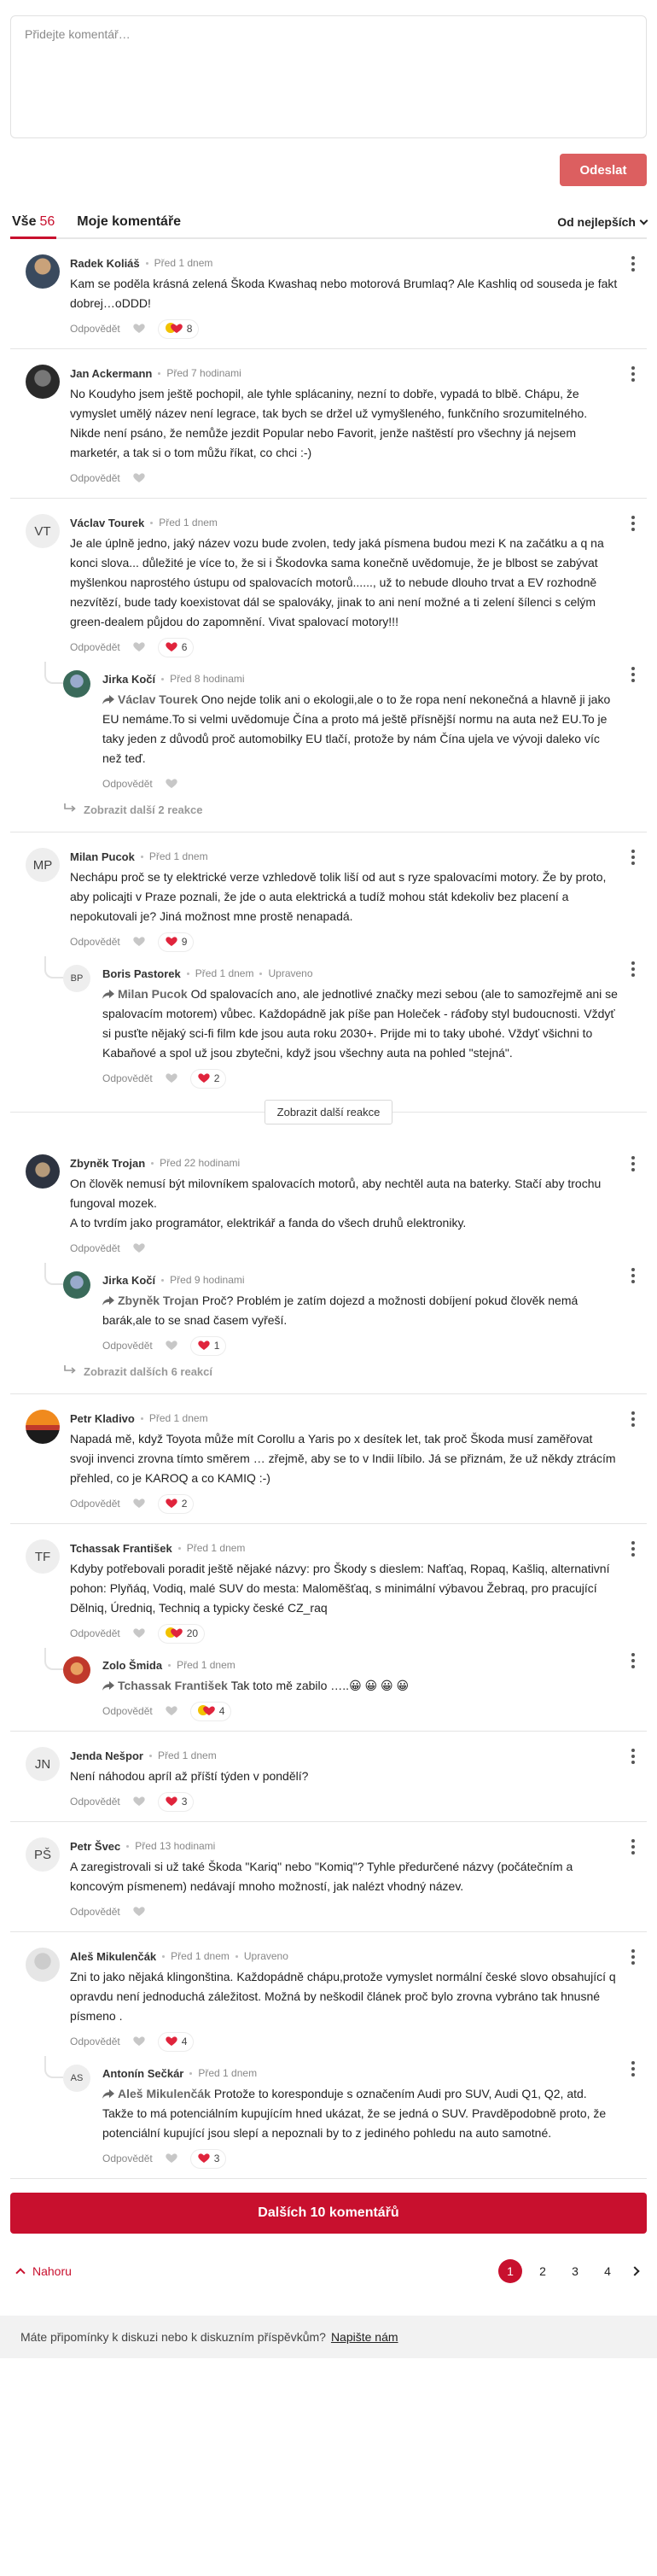  I want to click on reply-mention: Aleš Mikulenčák, so click(156, 2093).